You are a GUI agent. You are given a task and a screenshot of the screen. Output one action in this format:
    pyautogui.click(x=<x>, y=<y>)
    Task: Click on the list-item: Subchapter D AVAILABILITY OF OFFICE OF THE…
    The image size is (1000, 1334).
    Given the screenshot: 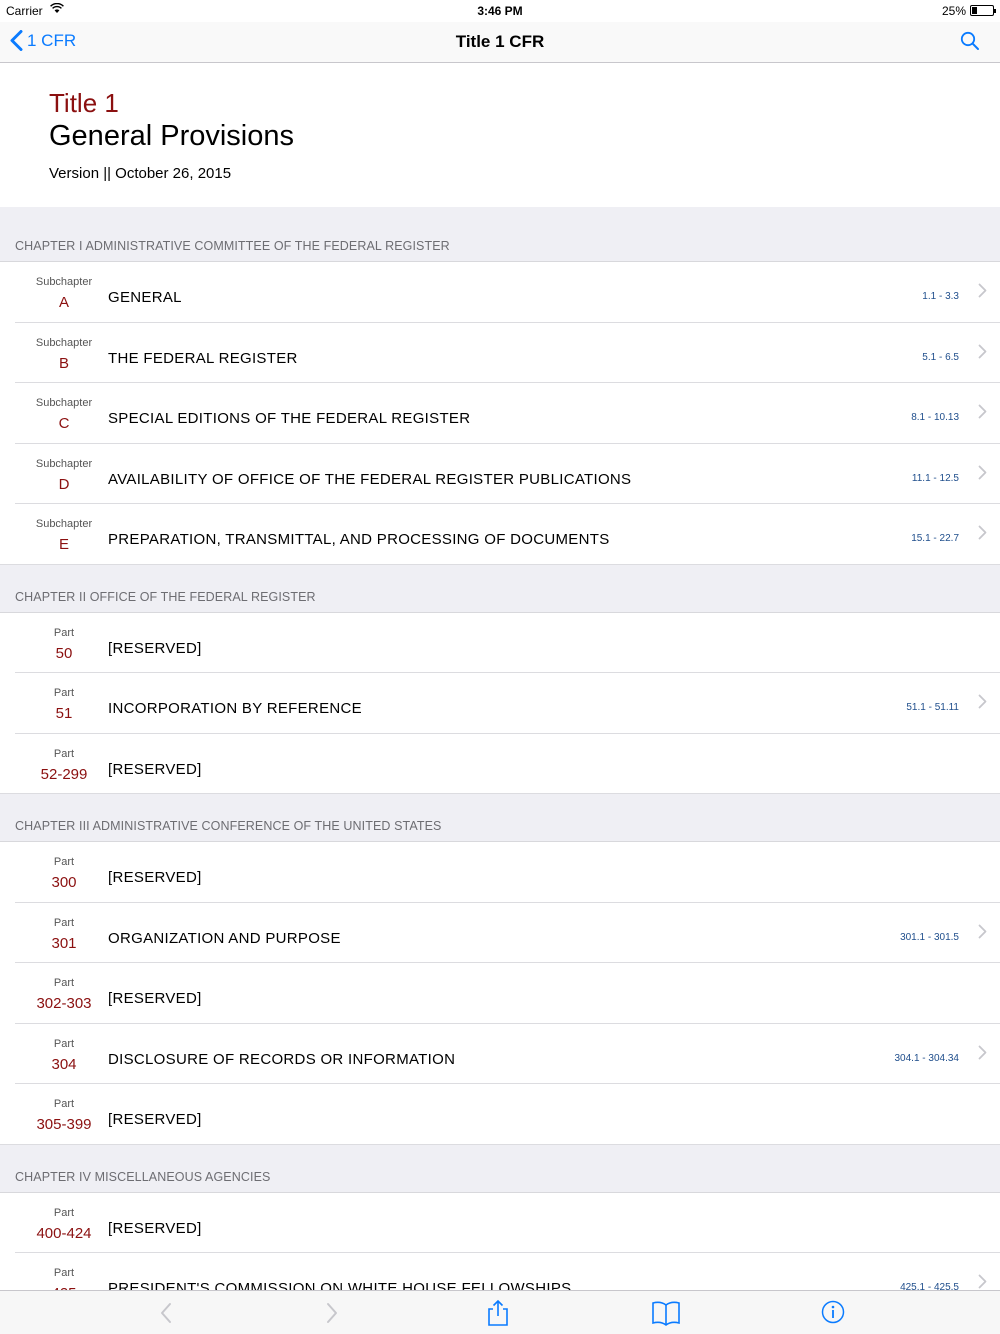 What is the action you would take?
    pyautogui.click(x=500, y=473)
    